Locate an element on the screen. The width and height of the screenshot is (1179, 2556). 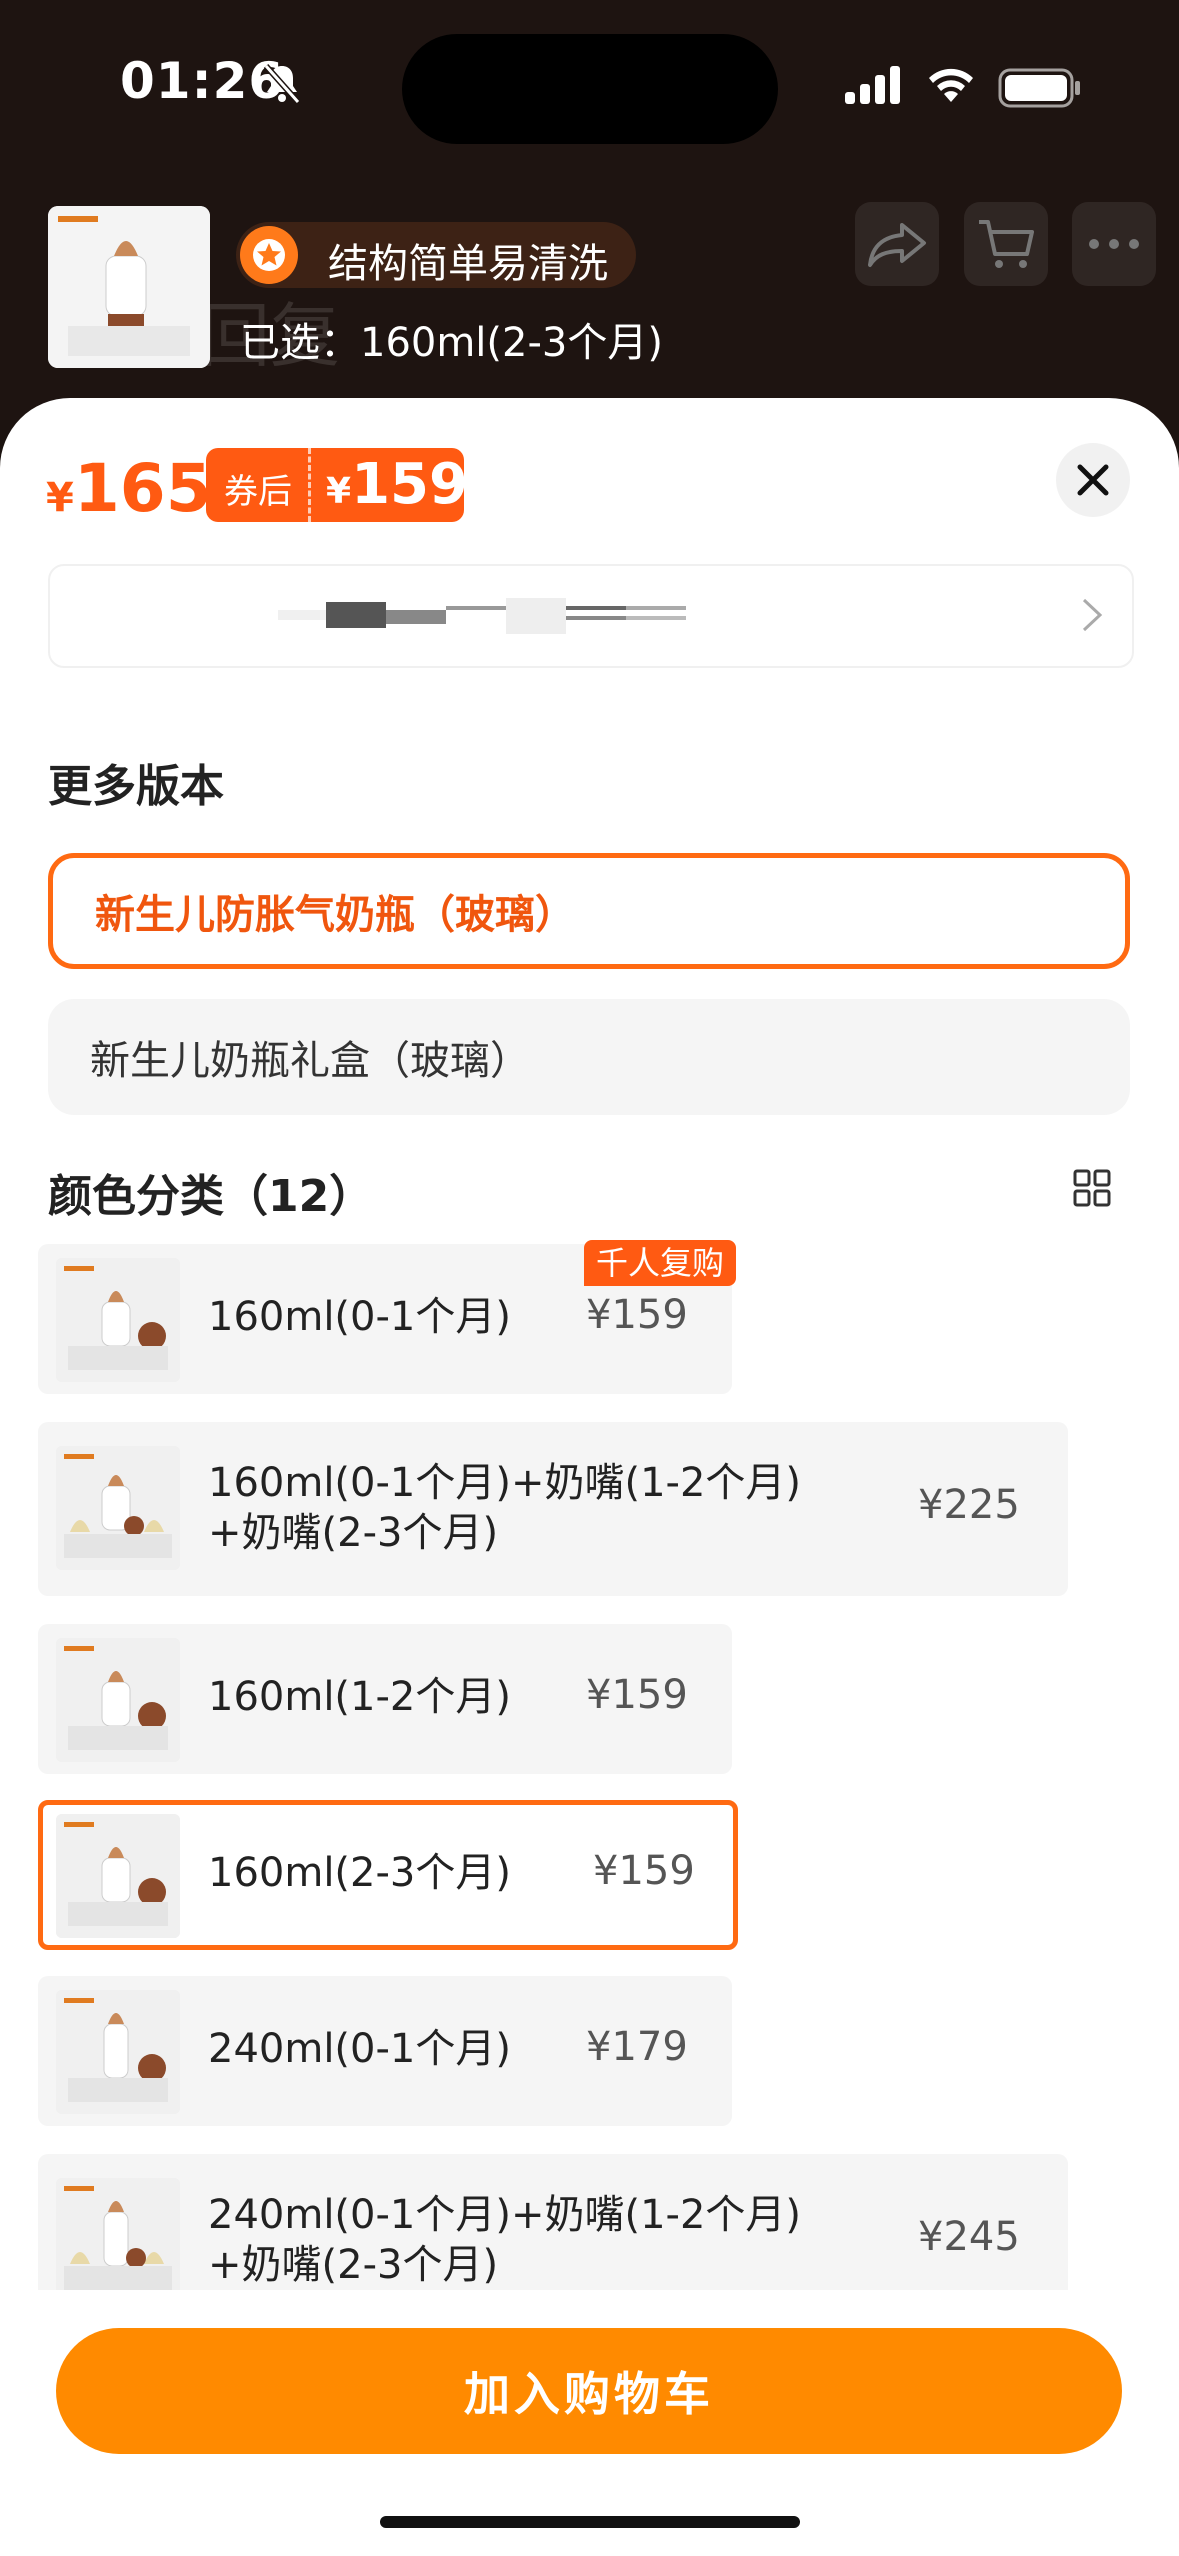
more-button is located at coordinates (1114, 244).